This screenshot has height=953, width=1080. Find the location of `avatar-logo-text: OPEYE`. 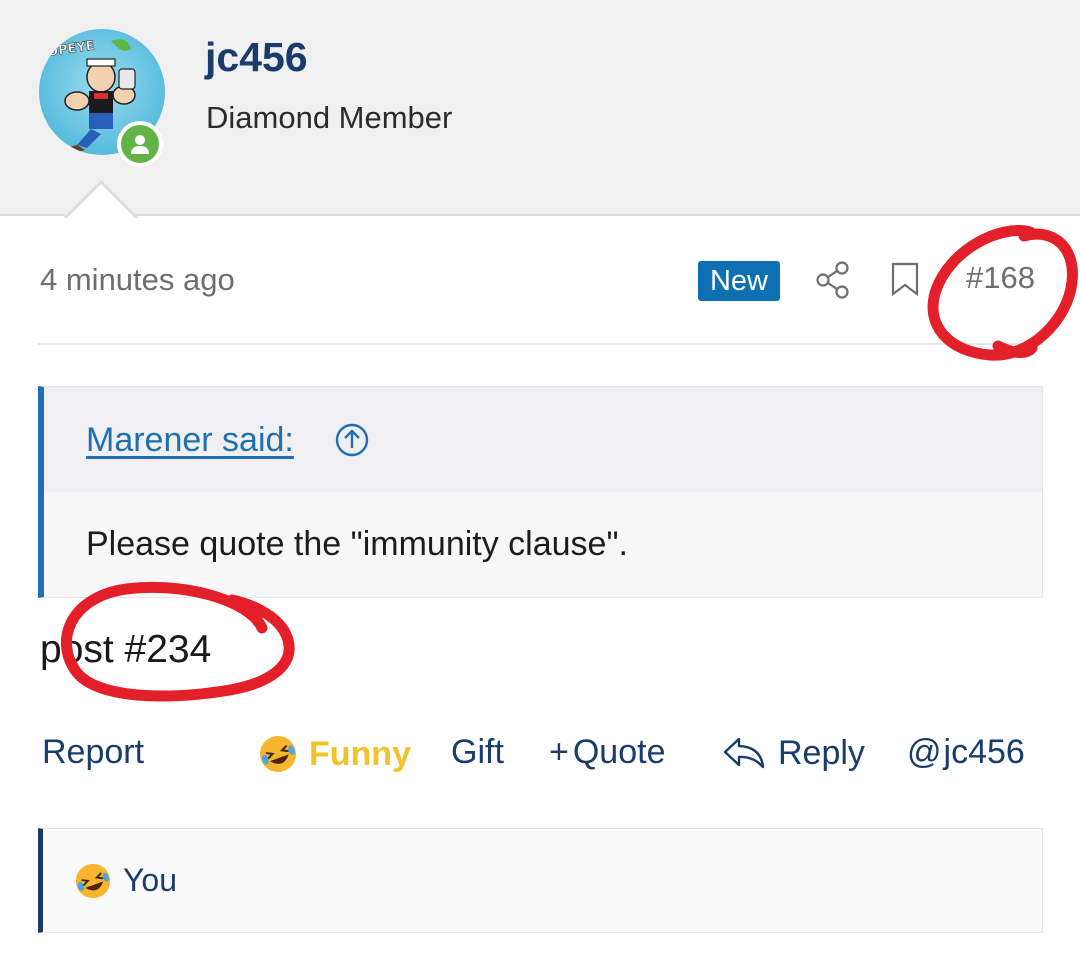

avatar-logo-text: OPEYE is located at coordinates (70, 49).